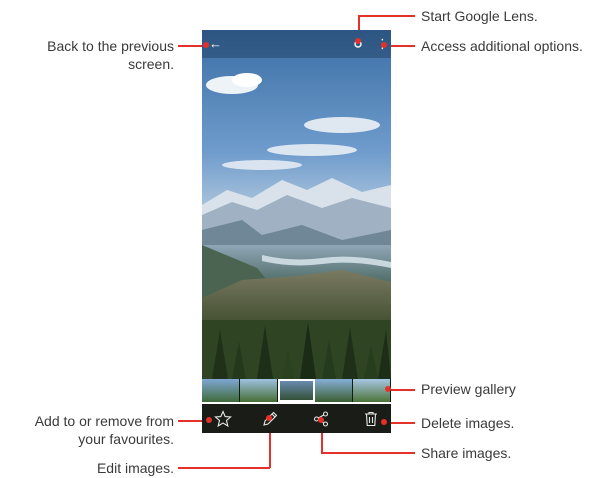 The width and height of the screenshot is (607, 478). I want to click on bottom-toolbar, so click(296, 418).